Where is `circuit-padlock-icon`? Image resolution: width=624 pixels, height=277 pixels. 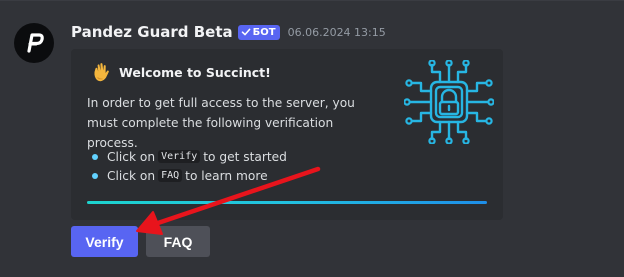
circuit-padlock-icon is located at coordinates (449, 102).